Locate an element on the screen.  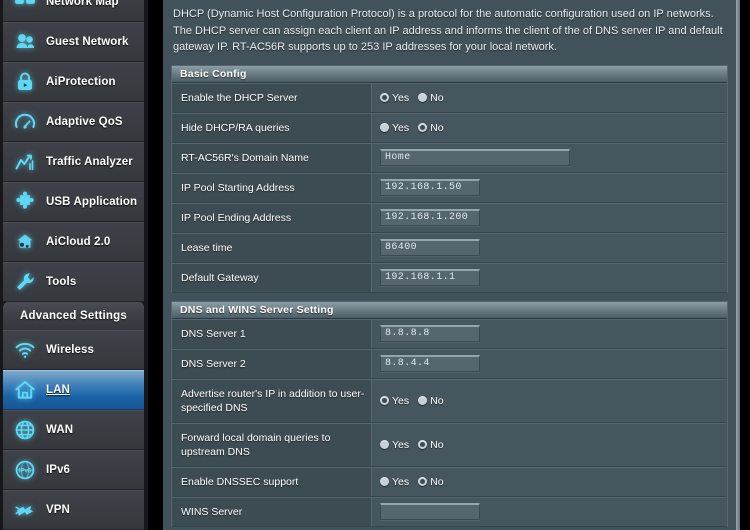
sidebar-item-guest-network: Guest Network is located at coordinates (73, 42).